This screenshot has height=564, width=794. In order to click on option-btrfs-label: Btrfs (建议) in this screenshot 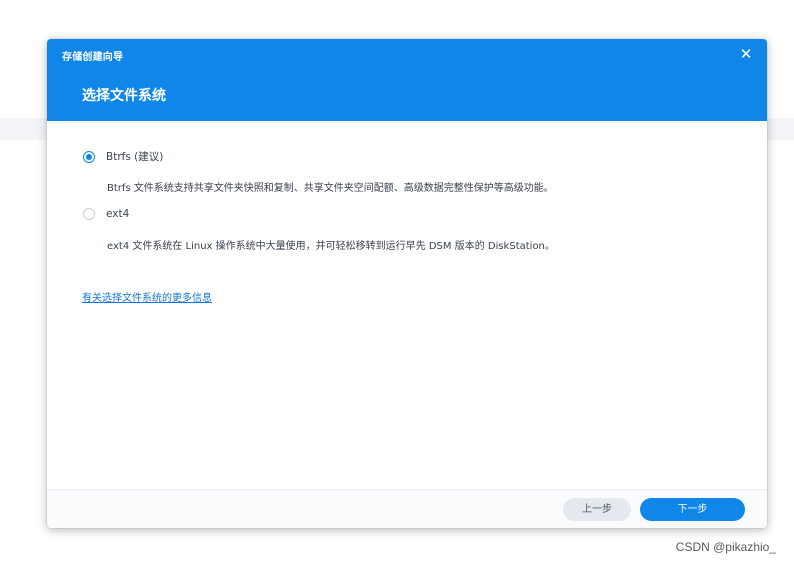, I will do `click(134, 156)`.